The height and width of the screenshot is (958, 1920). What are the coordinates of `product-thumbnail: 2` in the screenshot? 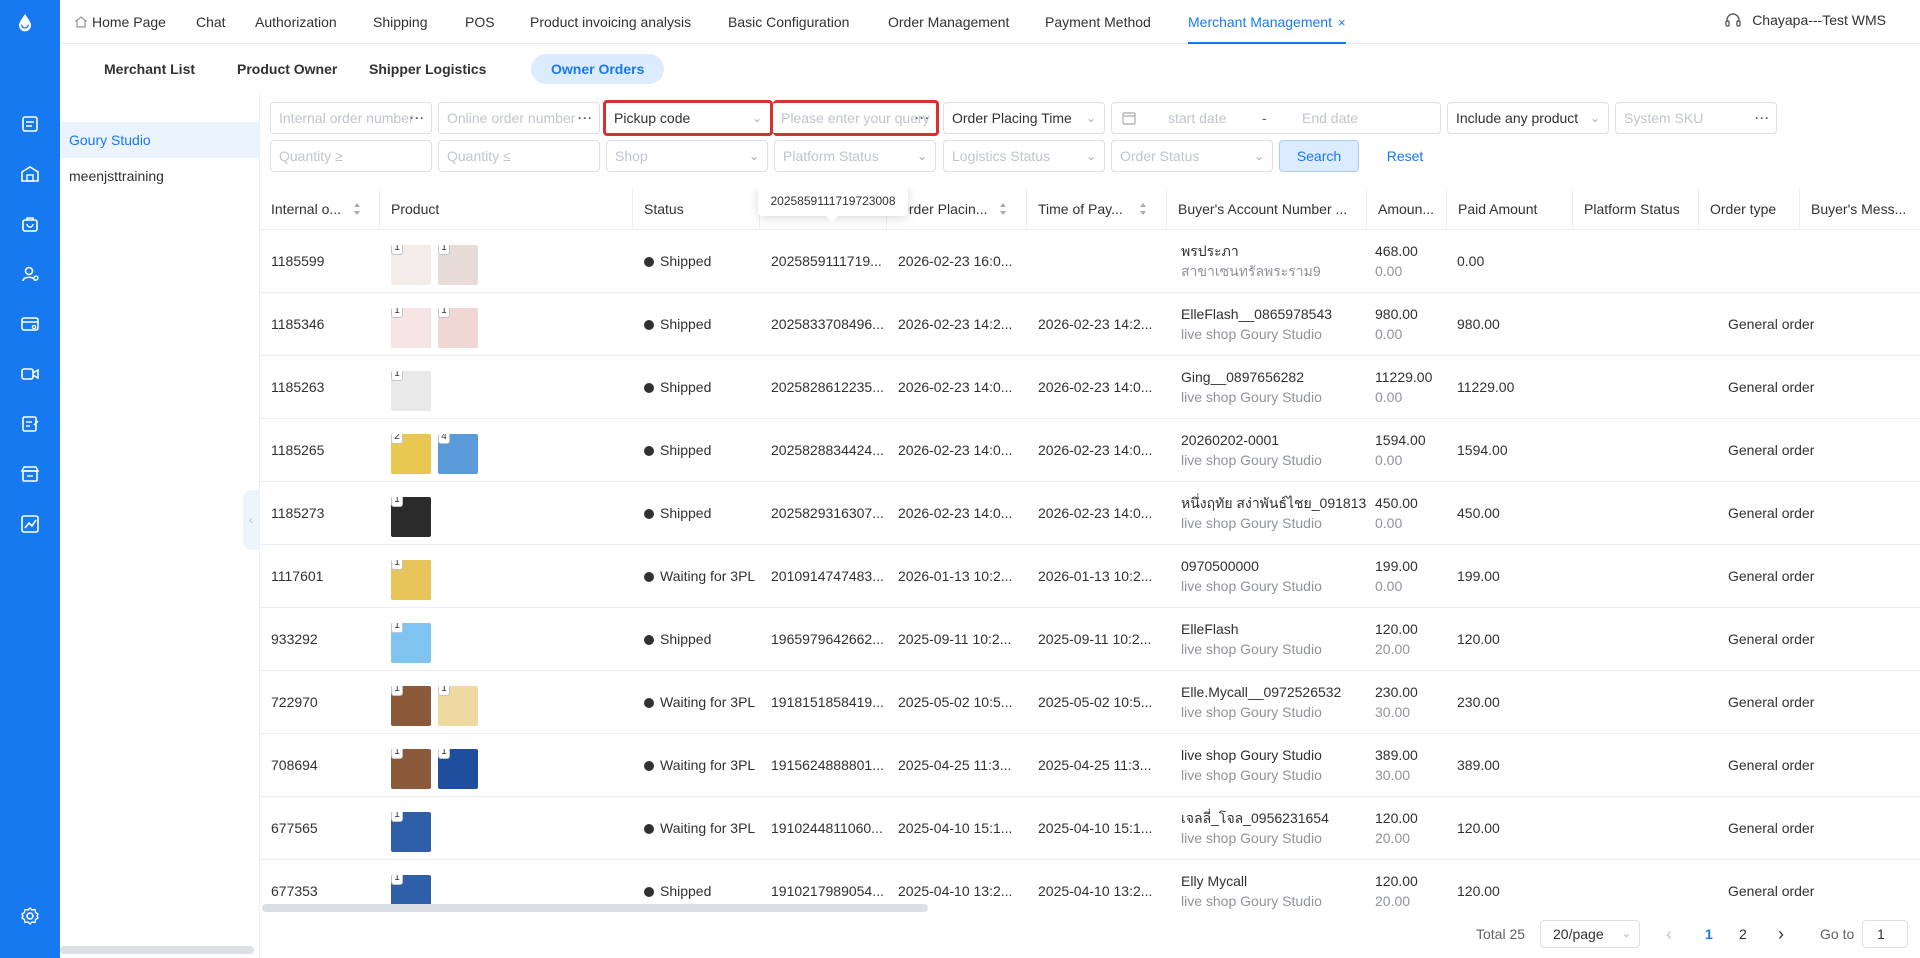 It's located at (411, 454).